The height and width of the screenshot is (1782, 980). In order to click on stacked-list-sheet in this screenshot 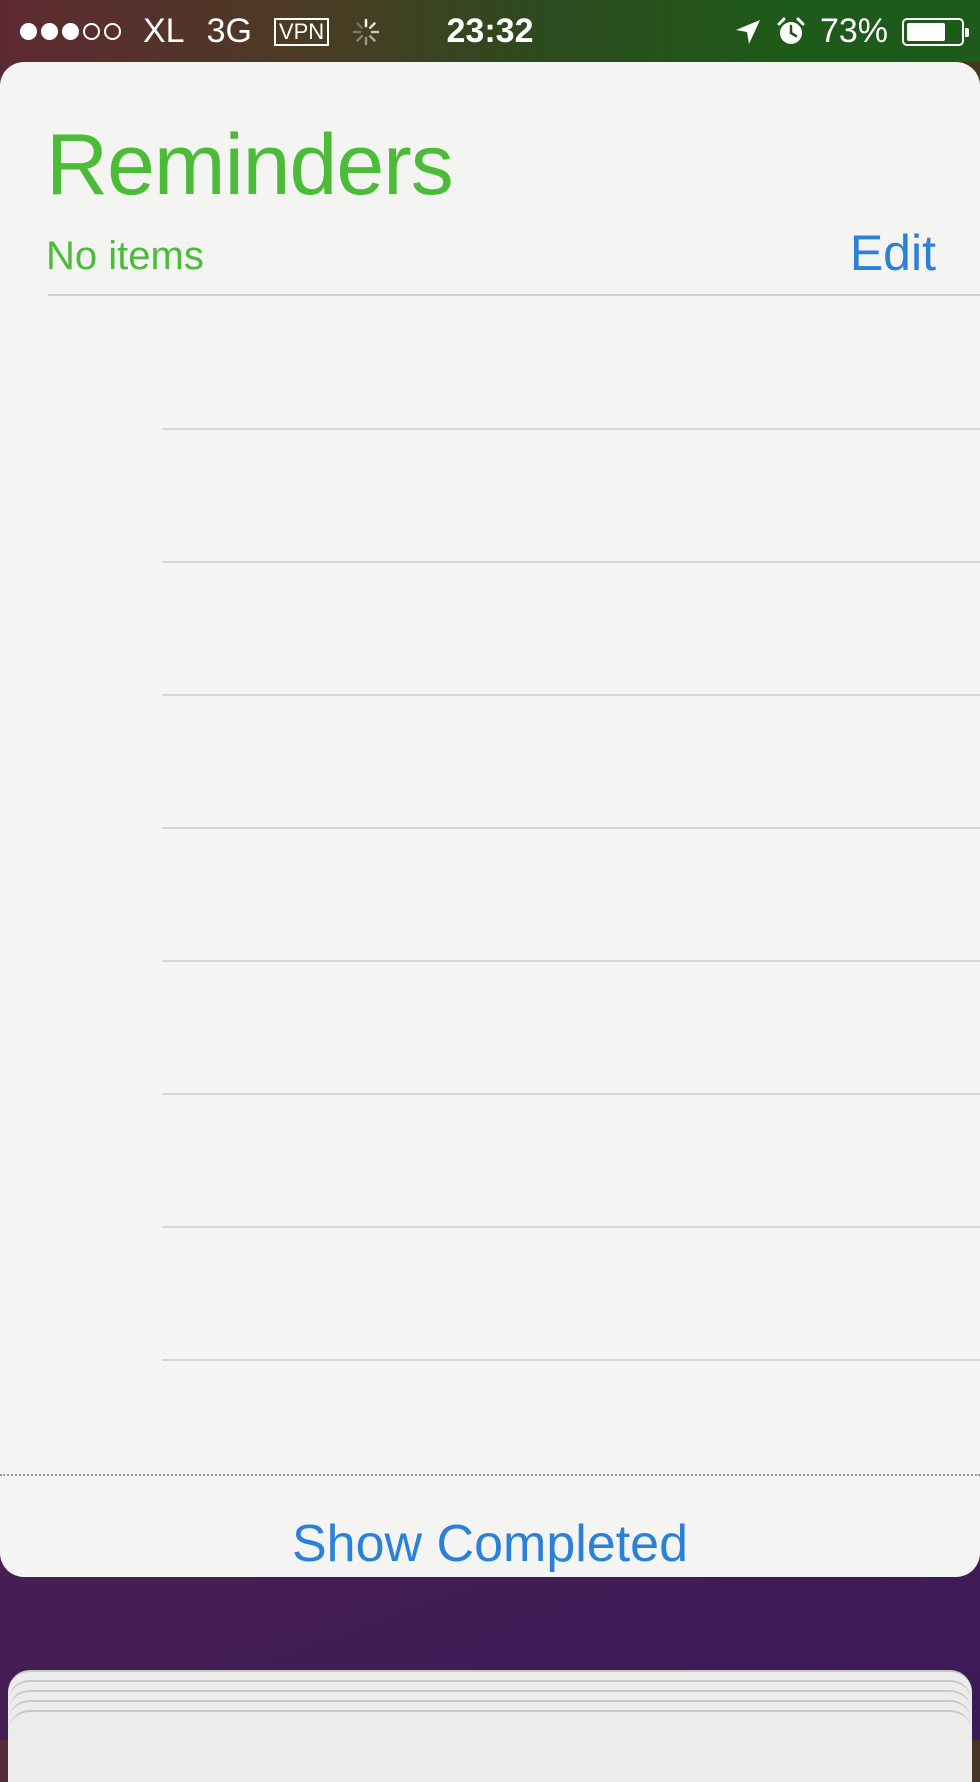, I will do `click(490, 1746)`.